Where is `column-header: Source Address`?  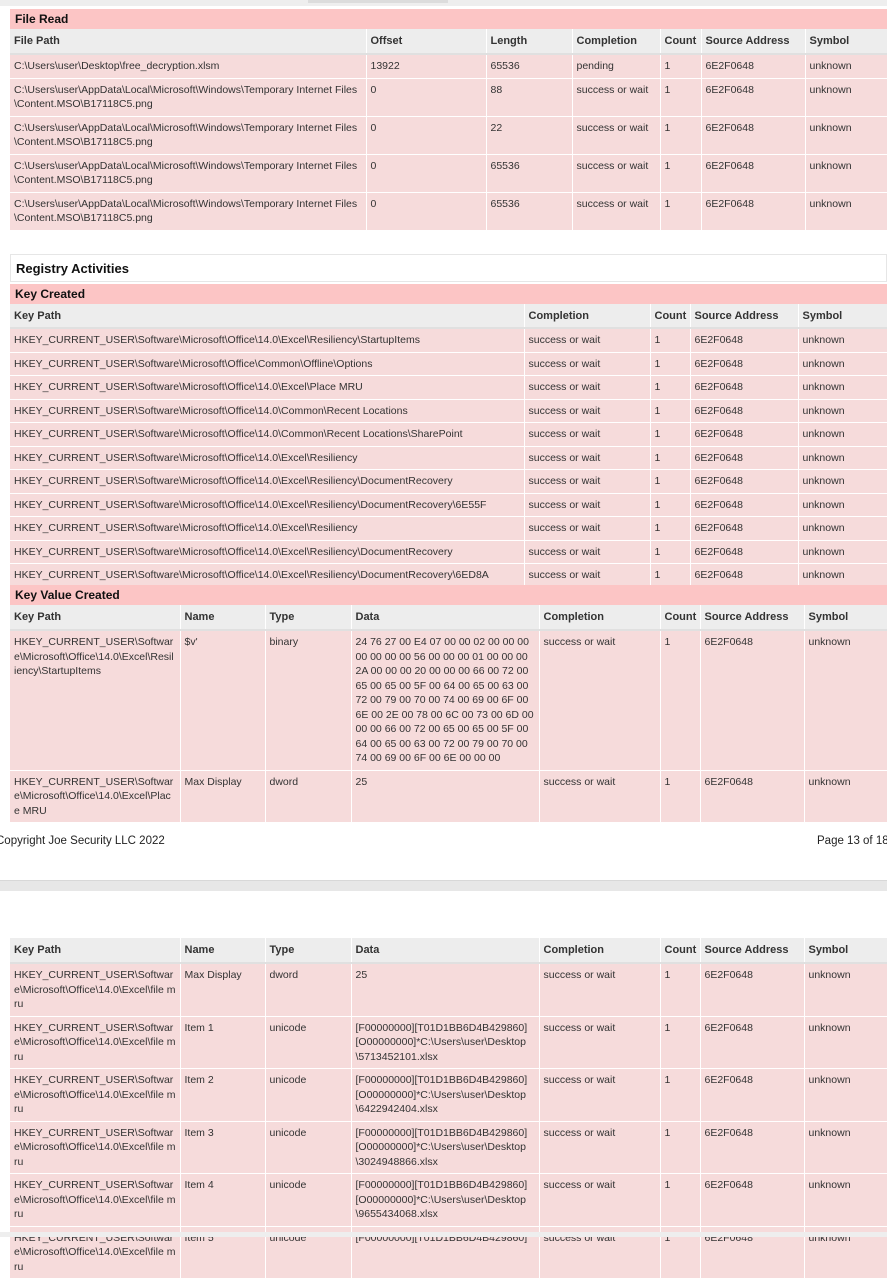 column-header: Source Address is located at coordinates (744, 316).